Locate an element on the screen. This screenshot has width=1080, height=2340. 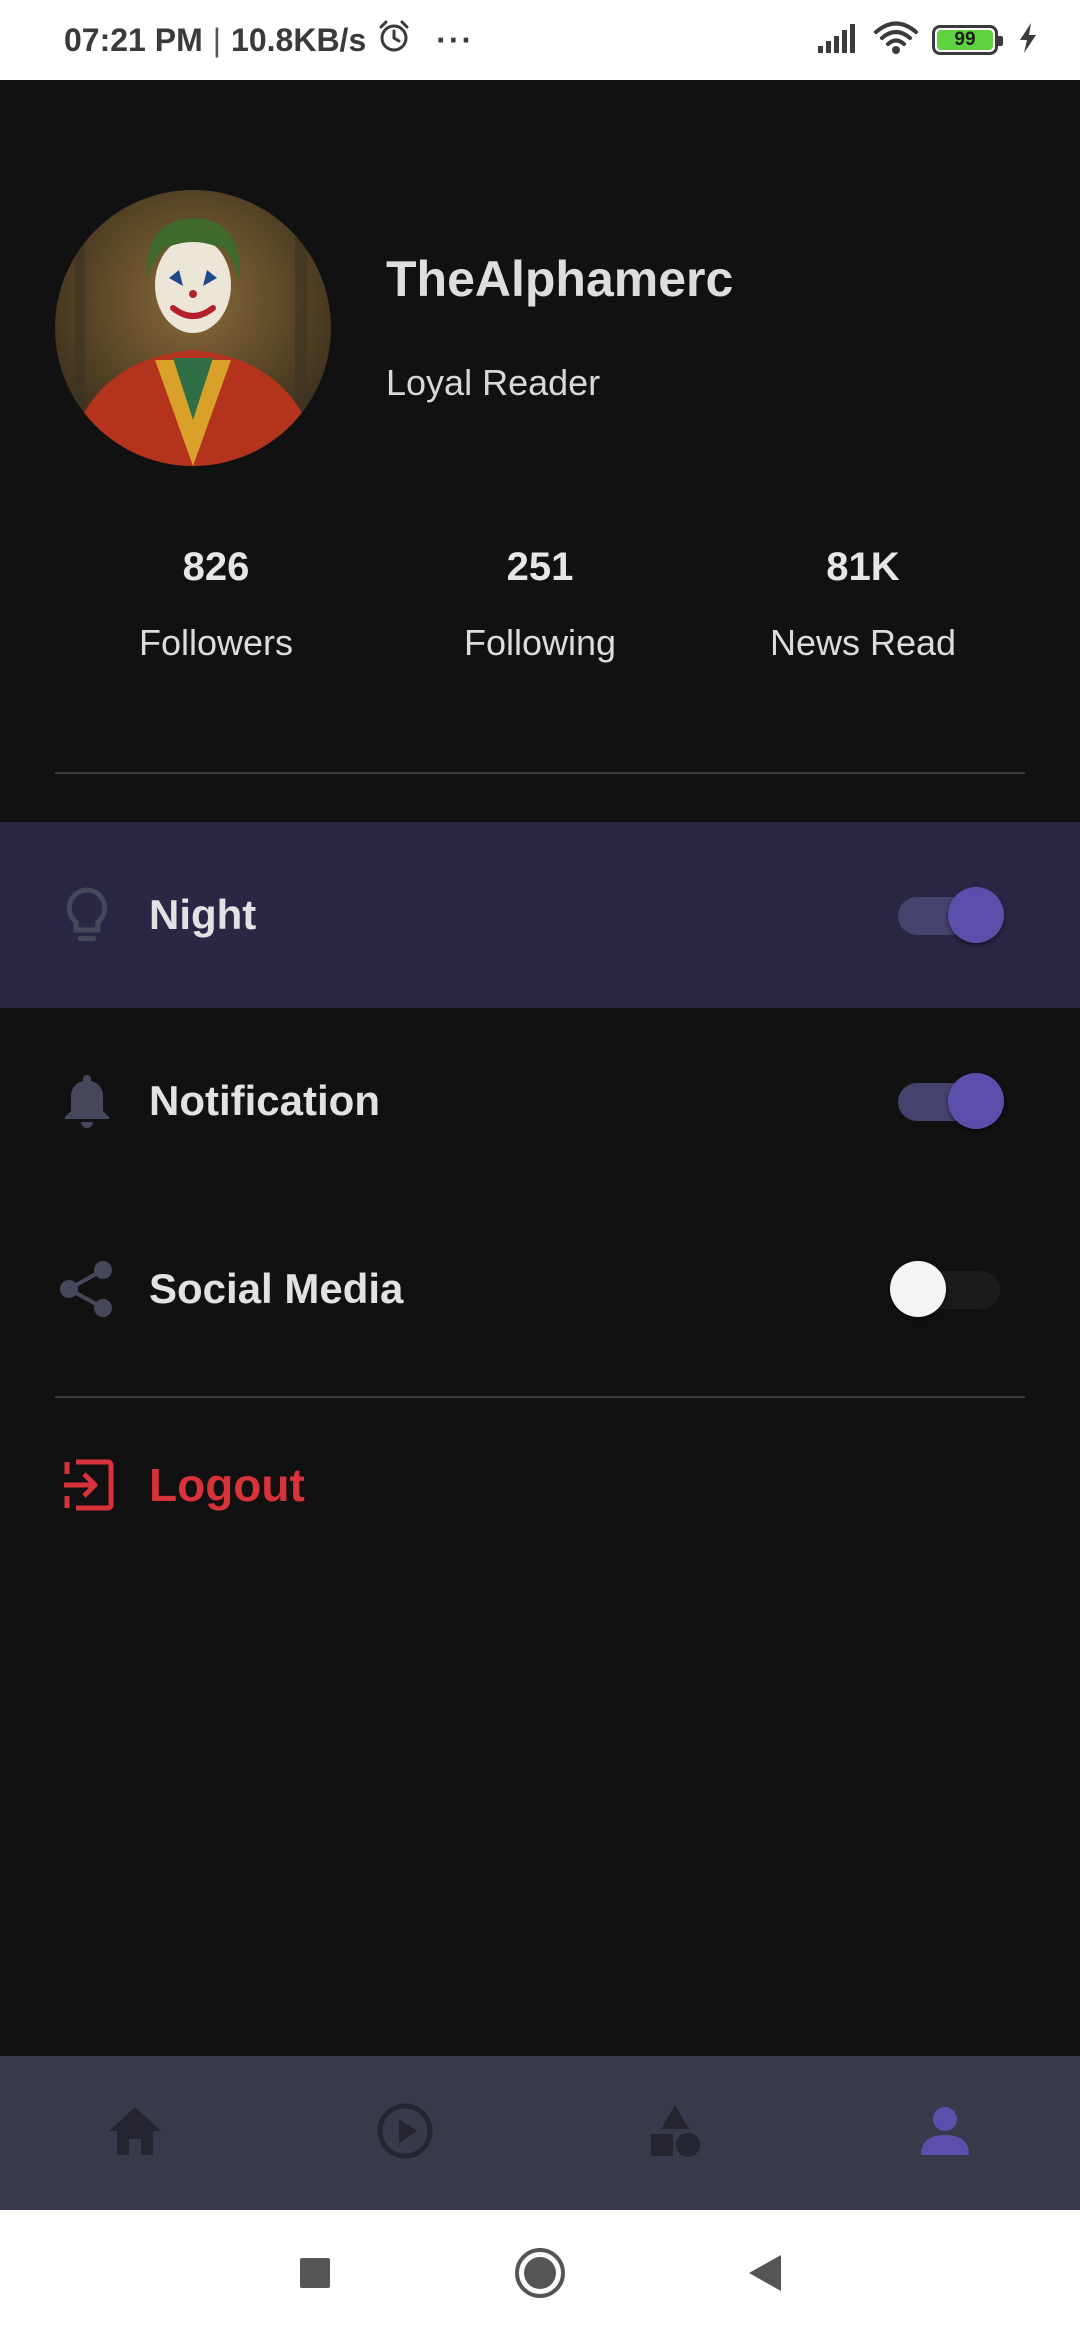
recent-apps-icon is located at coordinates (315, 2275).